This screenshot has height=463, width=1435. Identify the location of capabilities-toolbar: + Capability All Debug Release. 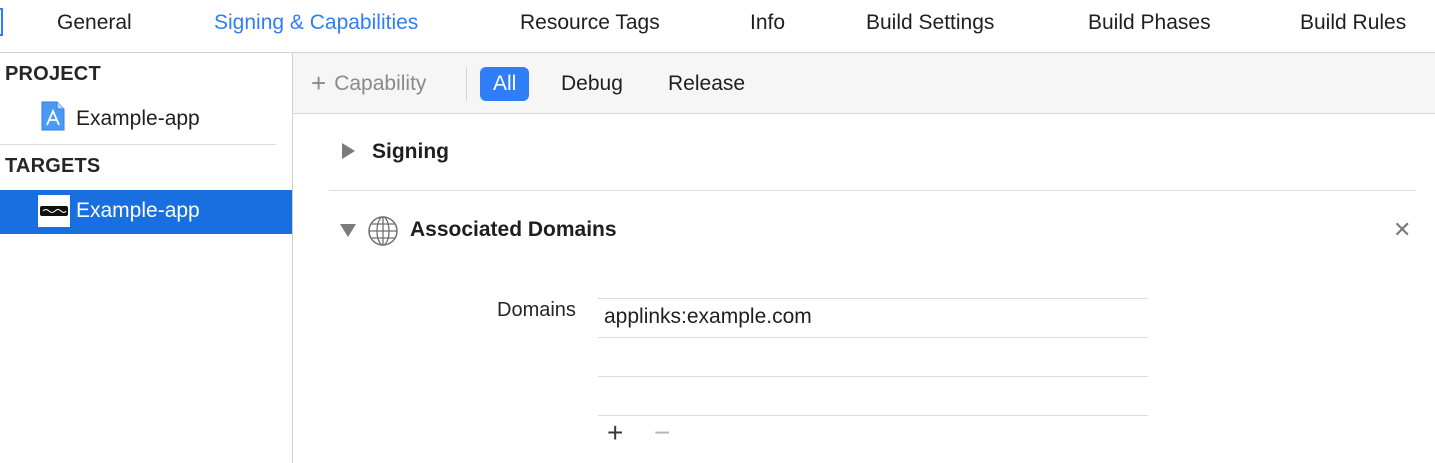
(864, 83).